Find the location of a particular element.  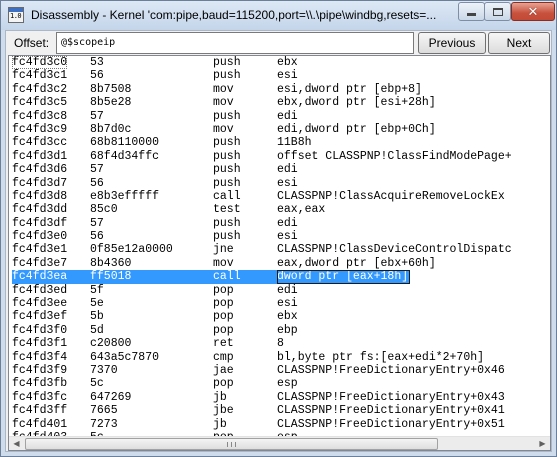

windbg-app-icon: 1.0 is located at coordinates (16, 15).